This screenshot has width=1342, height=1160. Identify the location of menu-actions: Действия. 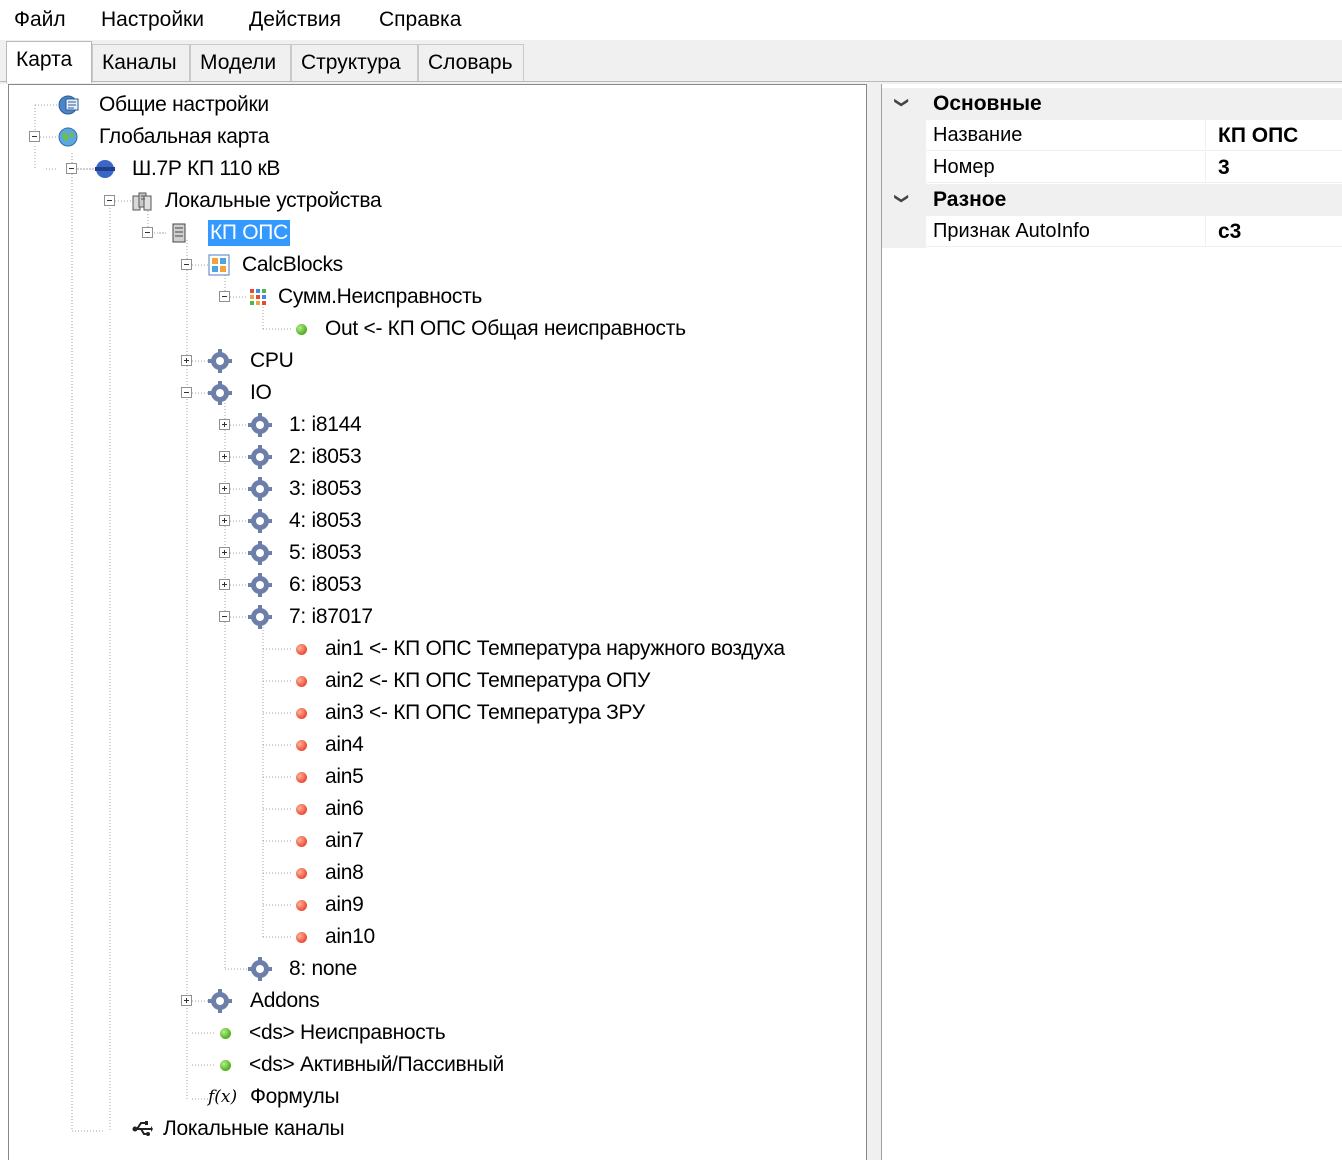
(295, 20).